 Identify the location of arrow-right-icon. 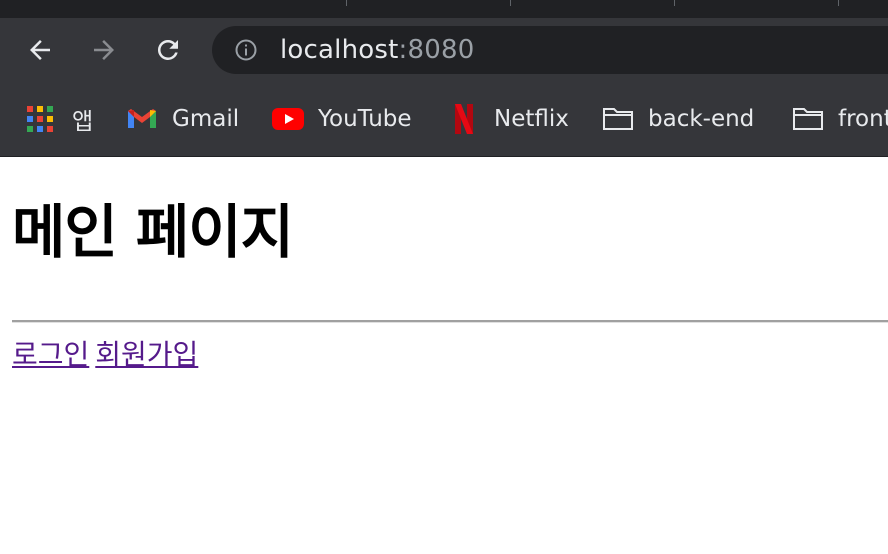
(104, 50).